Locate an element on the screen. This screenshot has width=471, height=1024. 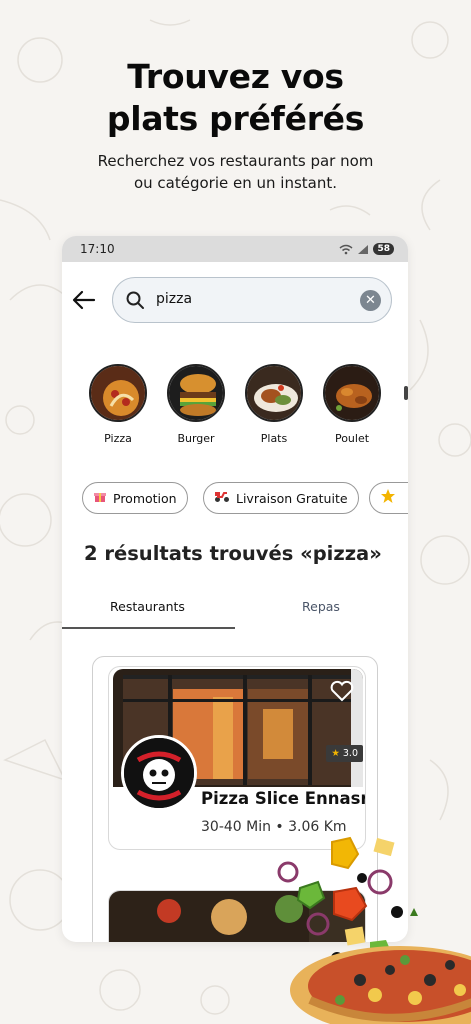
category-burger: Burger is located at coordinates (196, 404).